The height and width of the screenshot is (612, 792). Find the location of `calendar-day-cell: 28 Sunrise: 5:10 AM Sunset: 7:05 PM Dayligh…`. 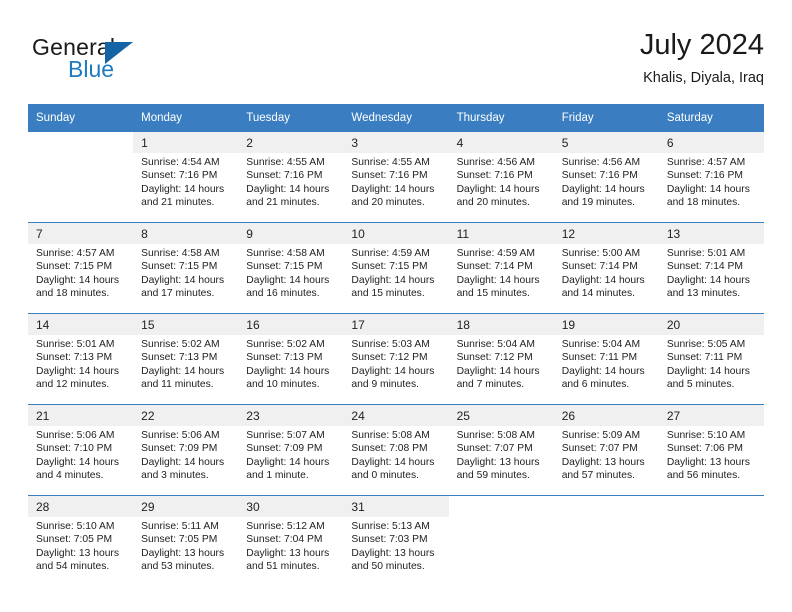

calendar-day-cell: 28 Sunrise: 5:10 AM Sunset: 7:05 PM Dayligh… is located at coordinates (81, 540).